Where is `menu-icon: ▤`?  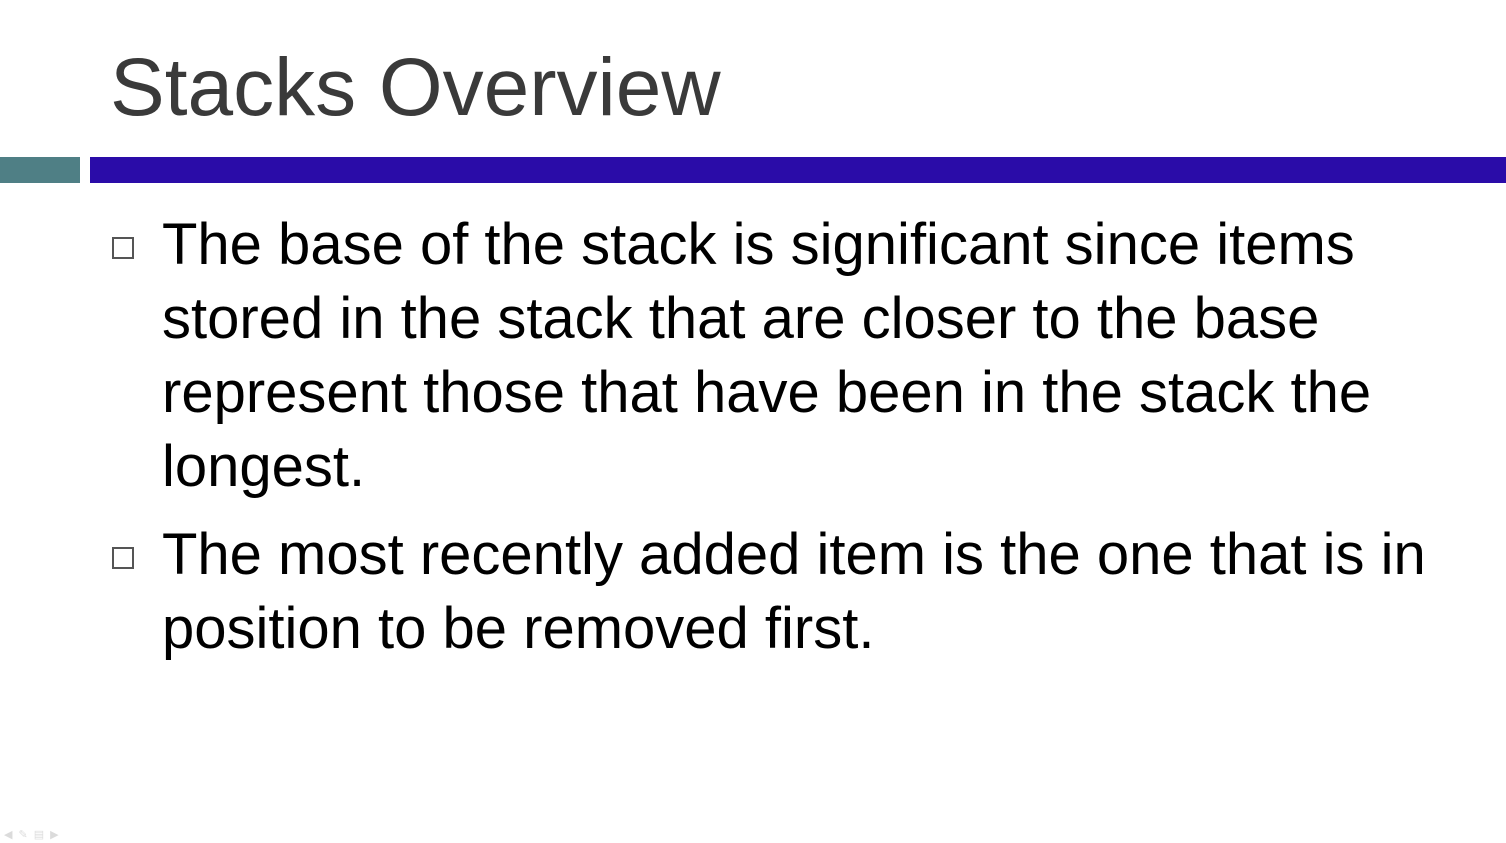 menu-icon: ▤ is located at coordinates (39, 834).